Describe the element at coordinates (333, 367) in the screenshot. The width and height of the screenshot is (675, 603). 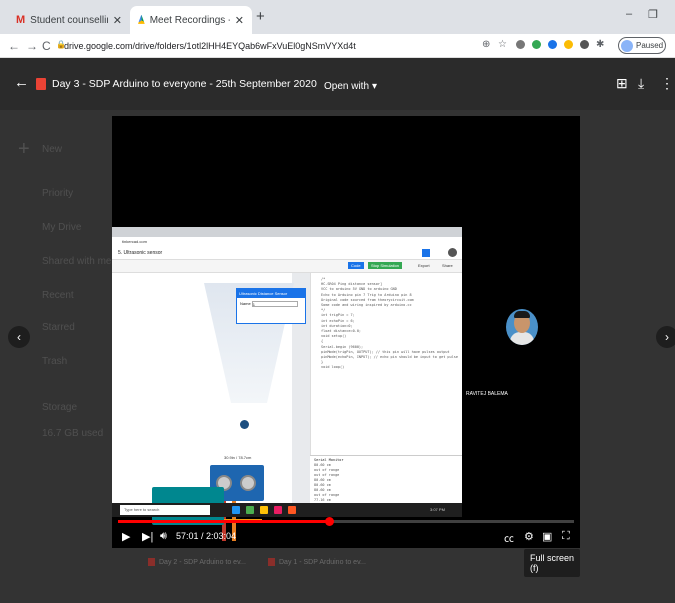
I see `code-line: void loop()` at that location.